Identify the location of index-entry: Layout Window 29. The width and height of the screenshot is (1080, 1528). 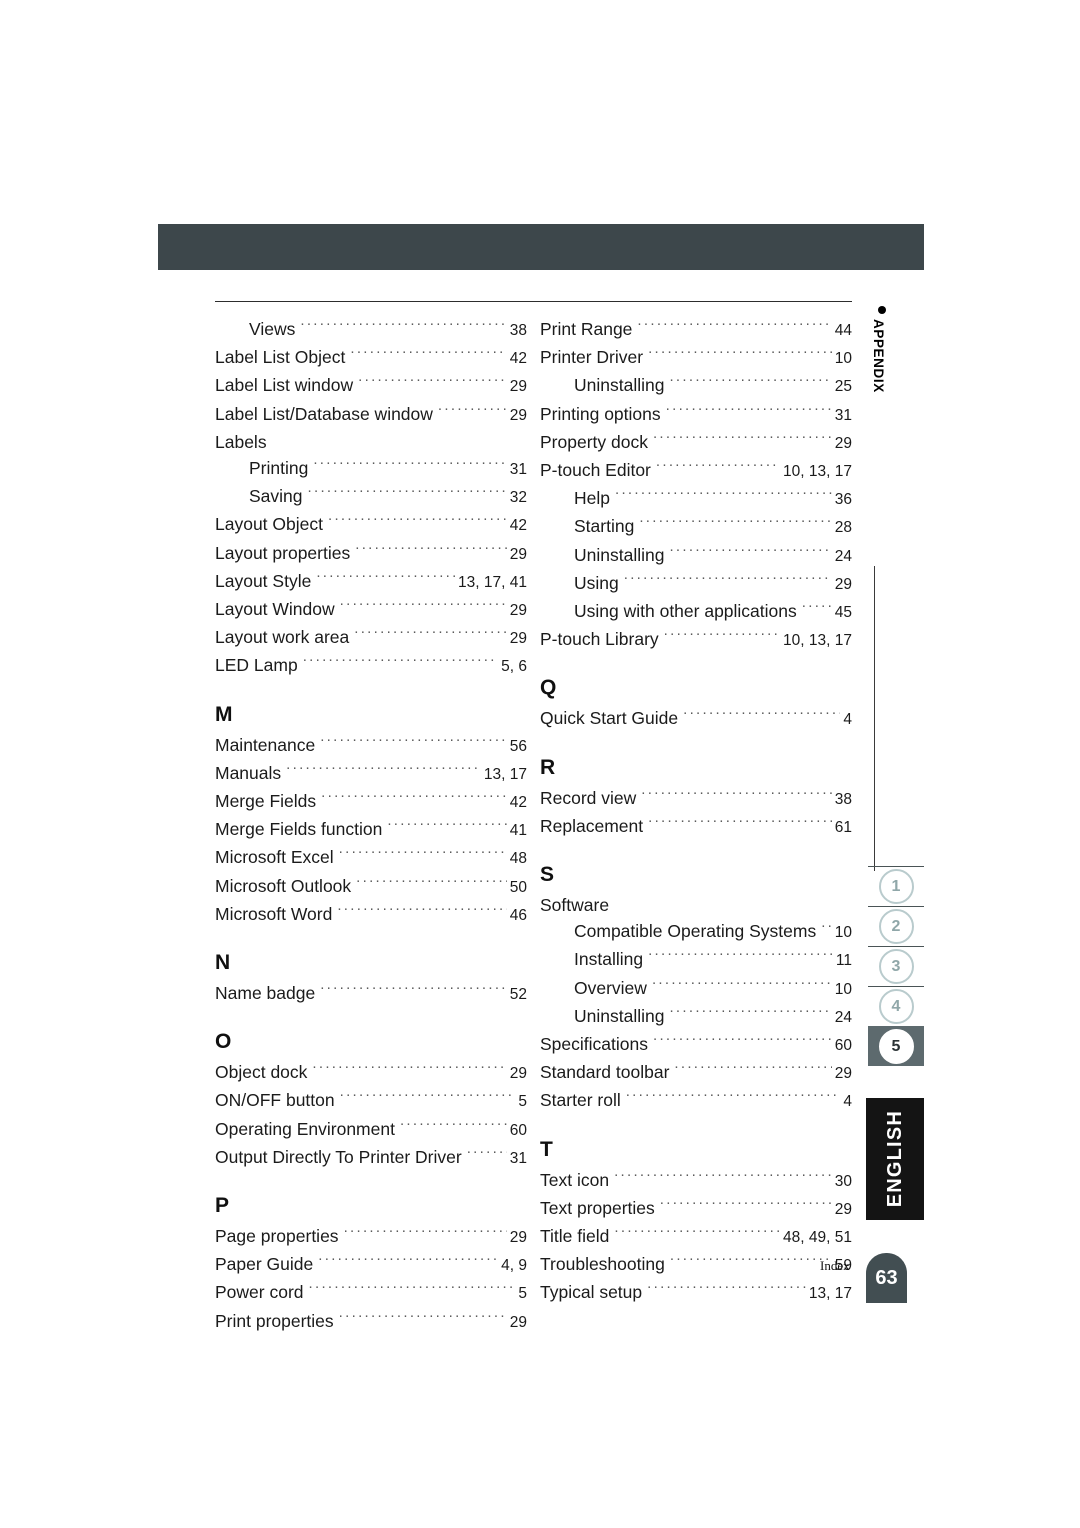
(371, 610).